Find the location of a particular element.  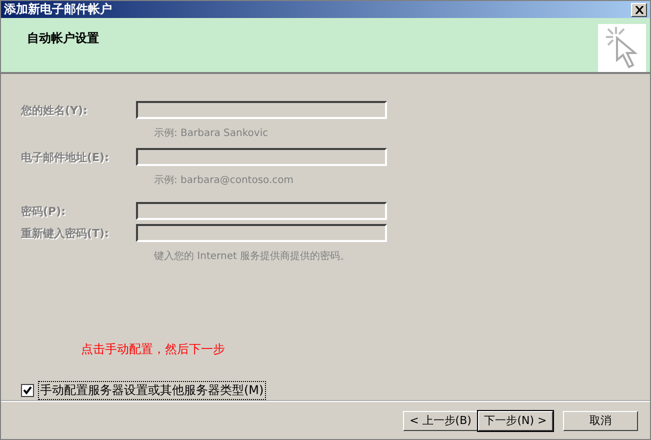

dialog-button: 下一步(N) > is located at coordinates (515, 420).